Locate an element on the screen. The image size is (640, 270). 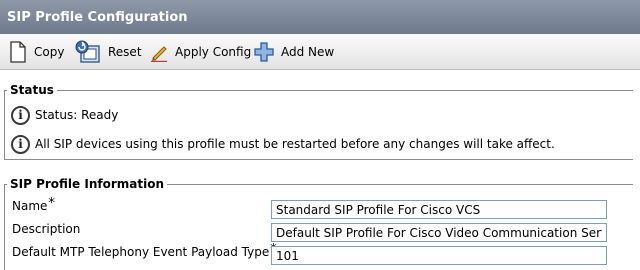
pencil-icon is located at coordinates (159, 54).